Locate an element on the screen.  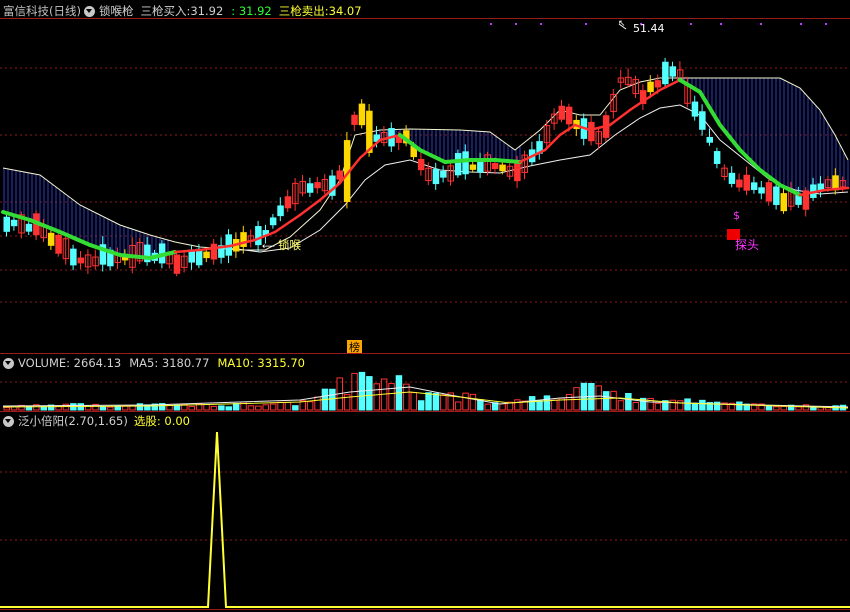
probe-label: 探头 is located at coordinates (747, 245).